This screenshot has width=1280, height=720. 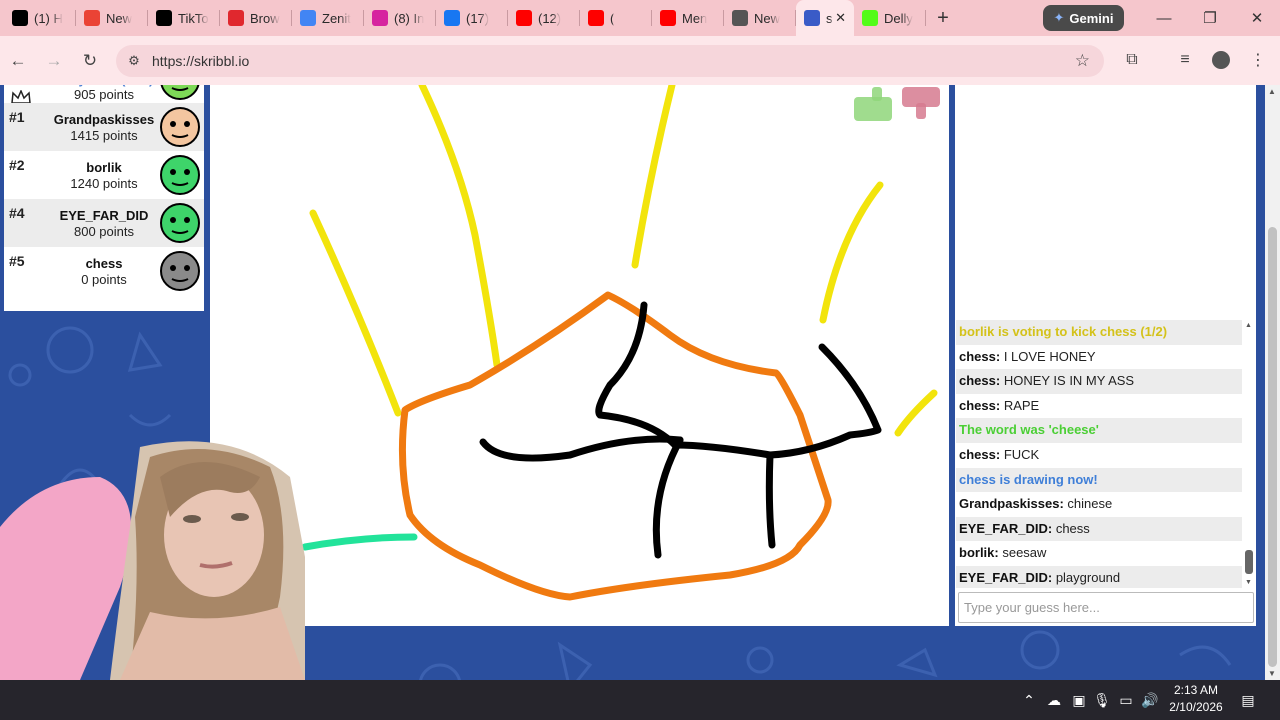 What do you see at coordinates (1059, 17) in the screenshot?
I see `gemini-star-icon: ✦` at bounding box center [1059, 17].